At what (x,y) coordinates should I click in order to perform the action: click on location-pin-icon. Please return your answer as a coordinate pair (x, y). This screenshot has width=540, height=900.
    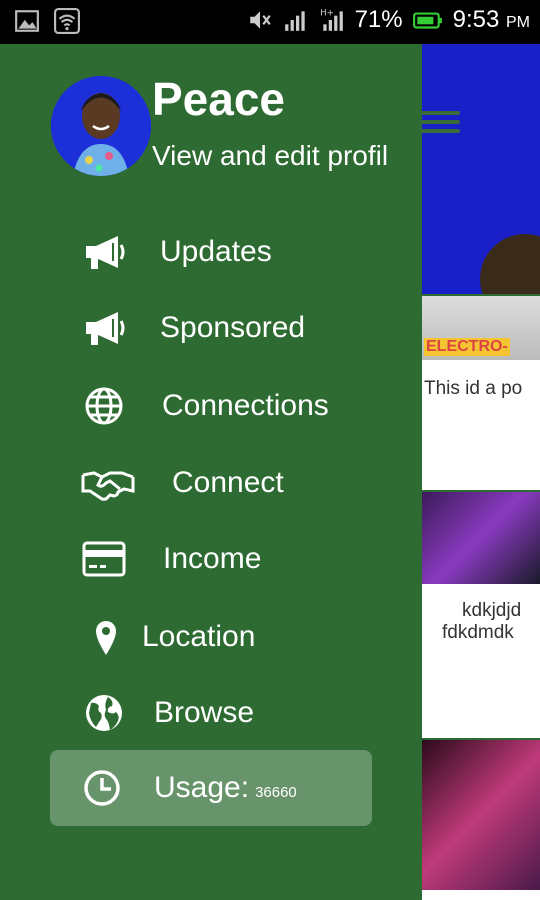
    Looking at the image, I should click on (106, 638).